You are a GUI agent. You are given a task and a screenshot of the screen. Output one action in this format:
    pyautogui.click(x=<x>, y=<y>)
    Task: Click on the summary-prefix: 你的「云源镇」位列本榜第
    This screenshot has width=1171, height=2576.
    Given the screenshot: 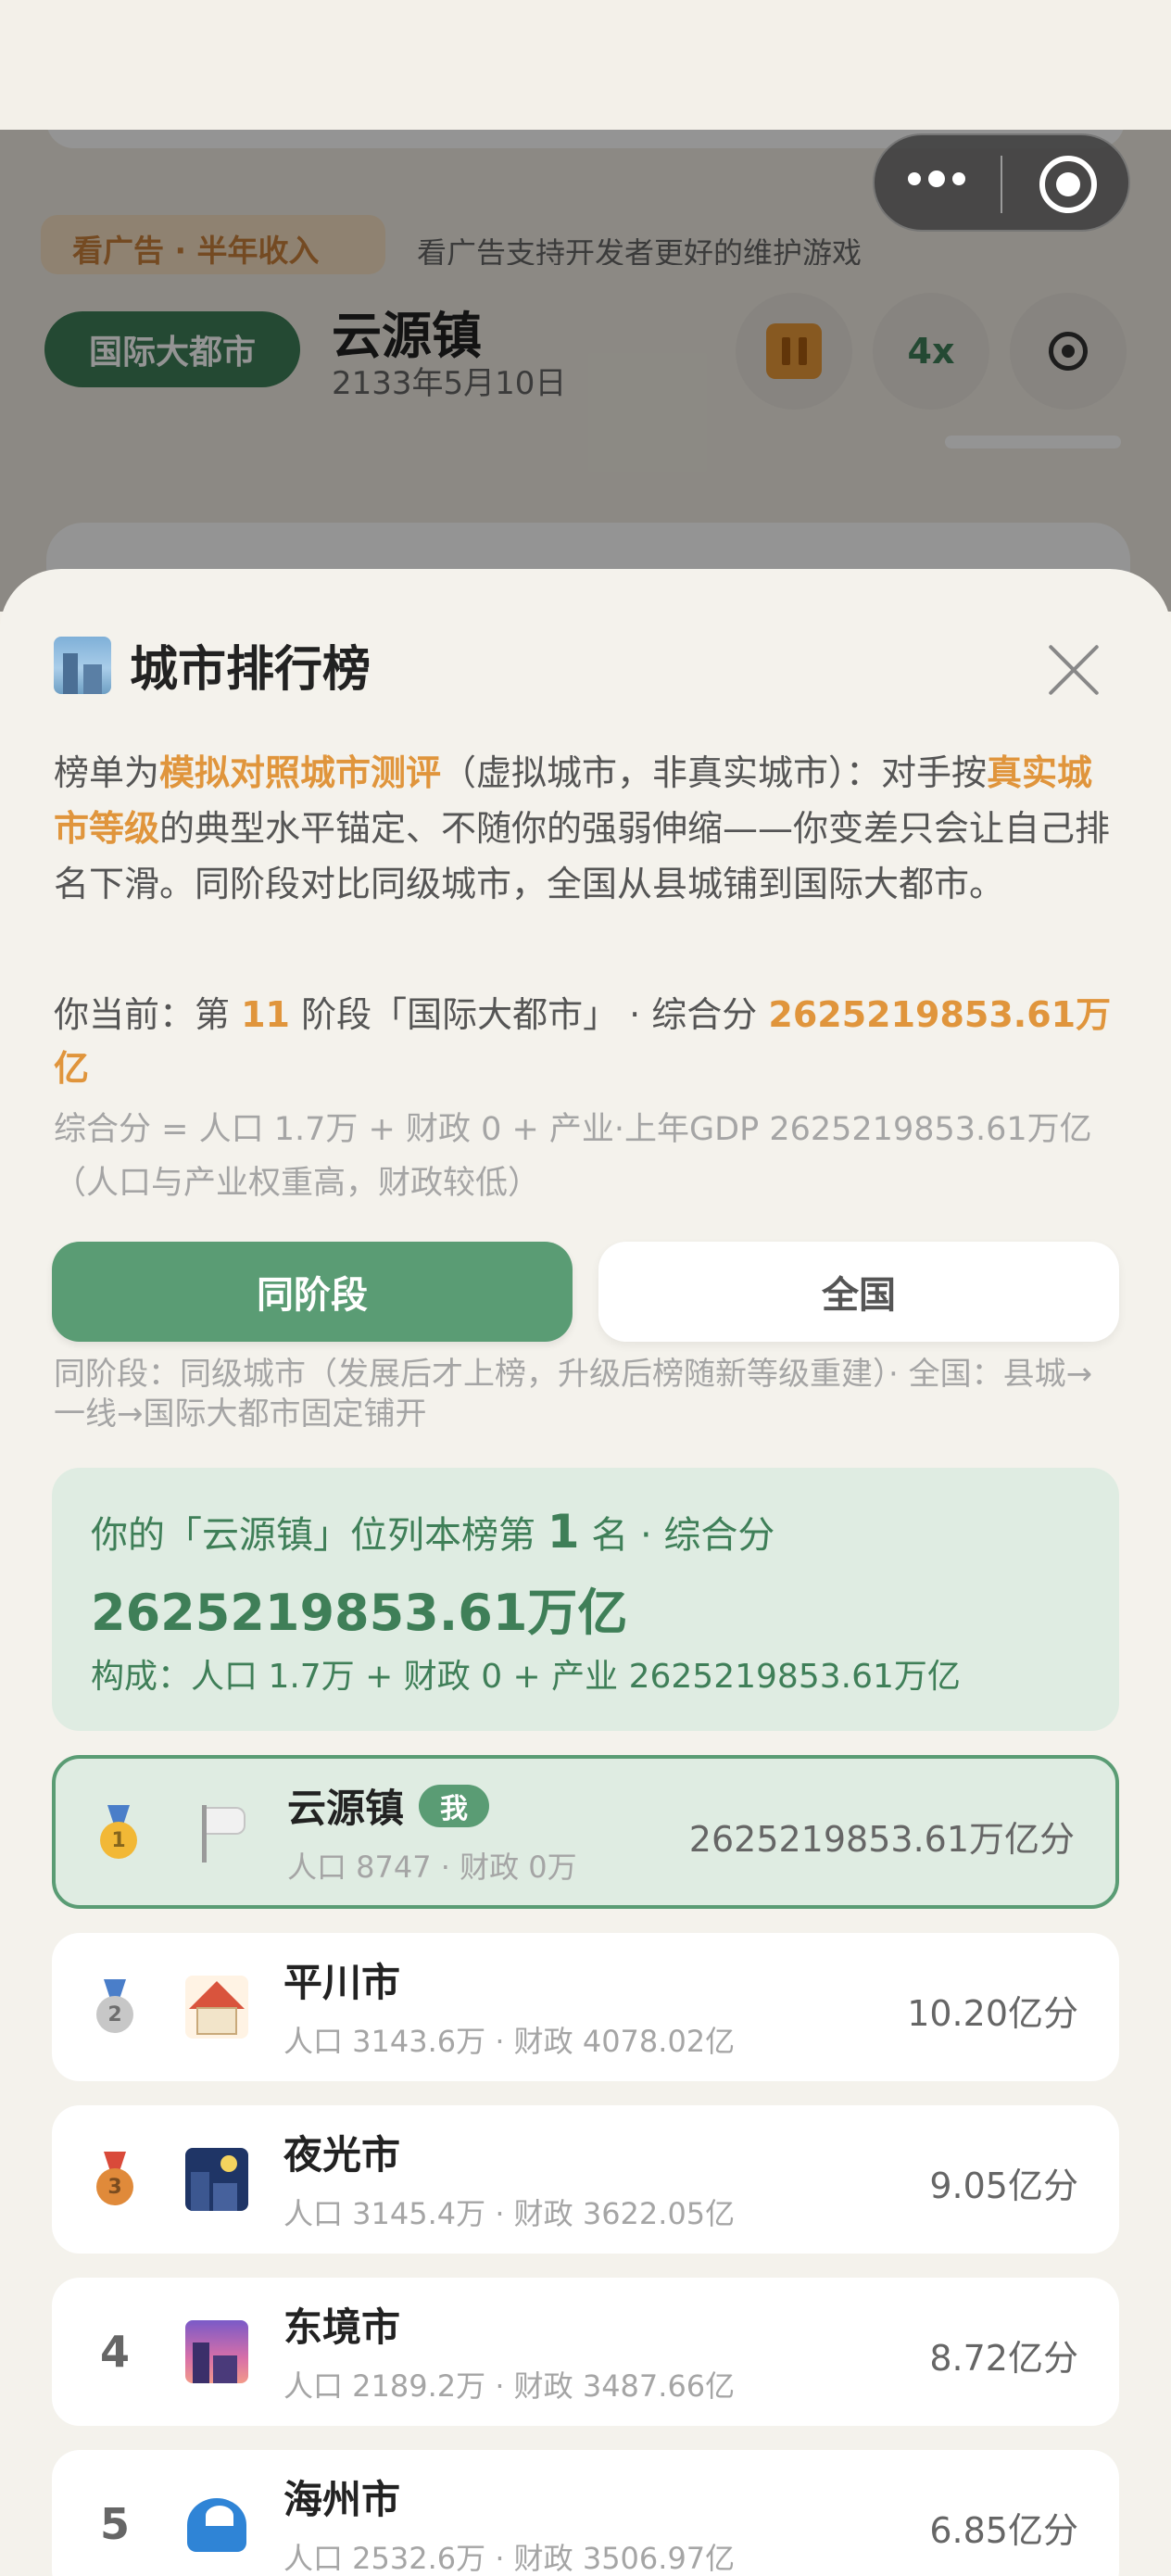 What is the action you would take?
    pyautogui.click(x=320, y=1536)
    